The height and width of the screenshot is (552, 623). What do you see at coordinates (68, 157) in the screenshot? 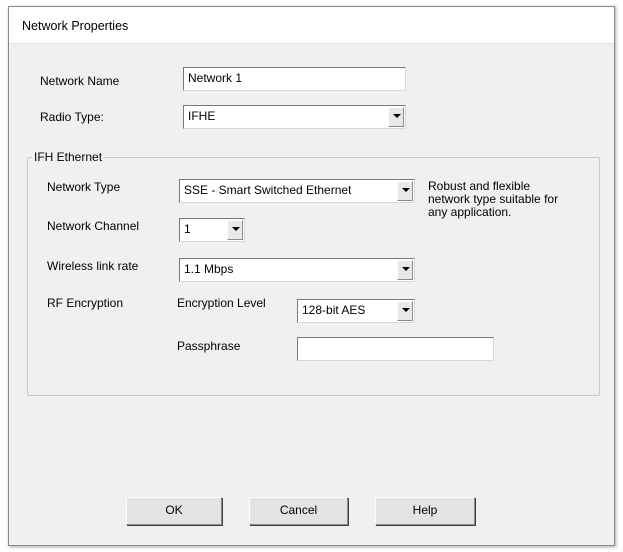
I see `ifh-ethernet-group-title: IFH Ethernet` at bounding box center [68, 157].